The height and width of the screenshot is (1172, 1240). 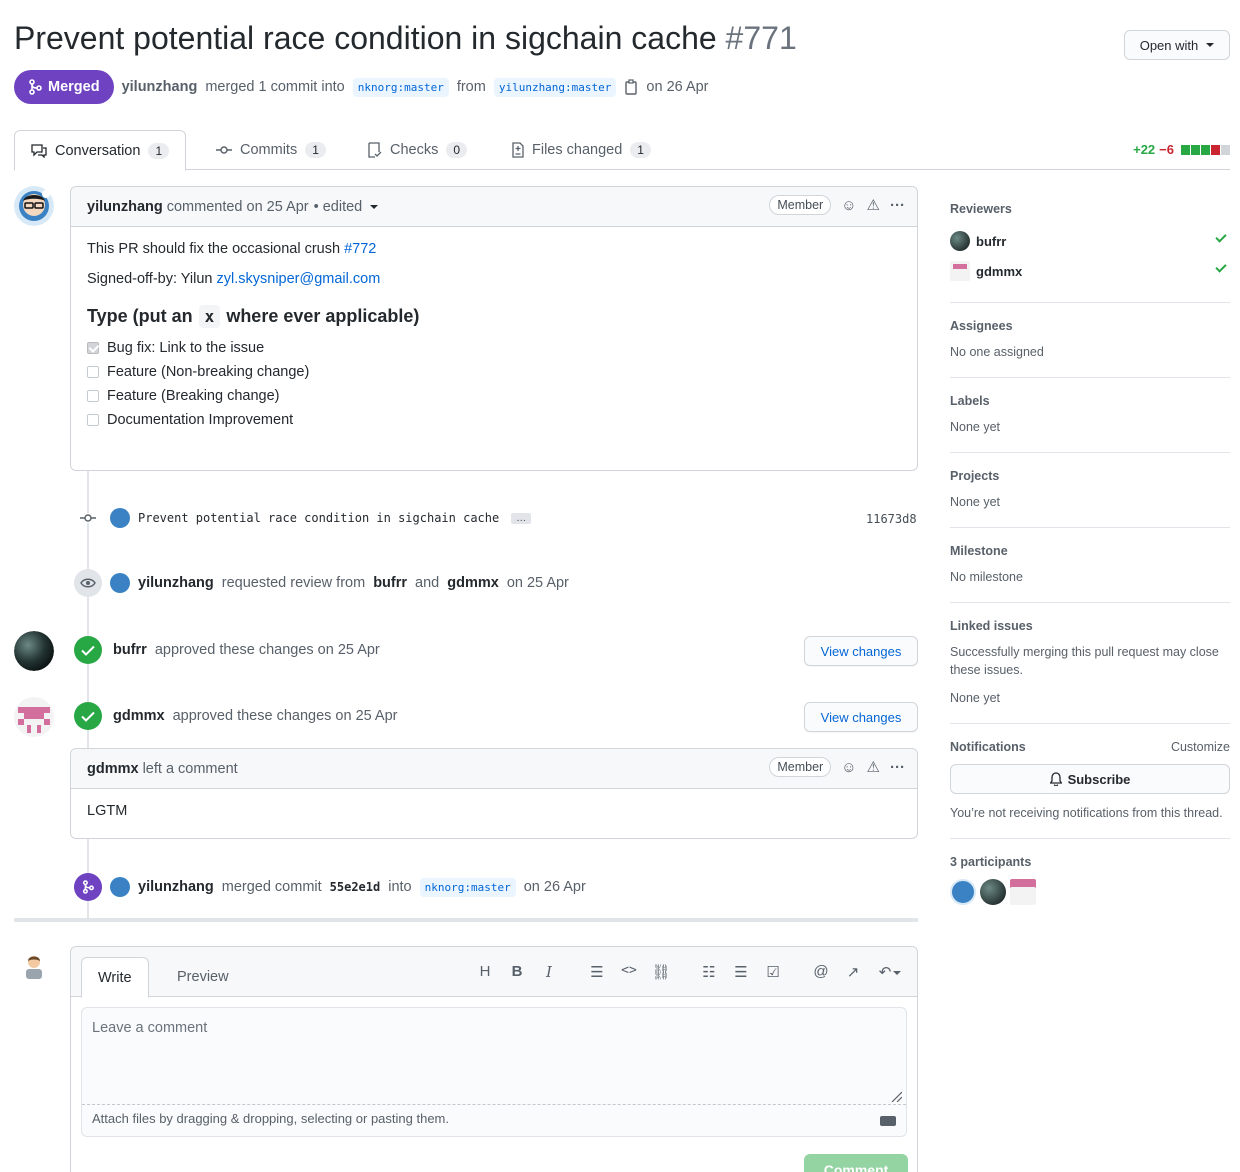 What do you see at coordinates (597, 972) in the screenshot?
I see `quote-icon: ☰` at bounding box center [597, 972].